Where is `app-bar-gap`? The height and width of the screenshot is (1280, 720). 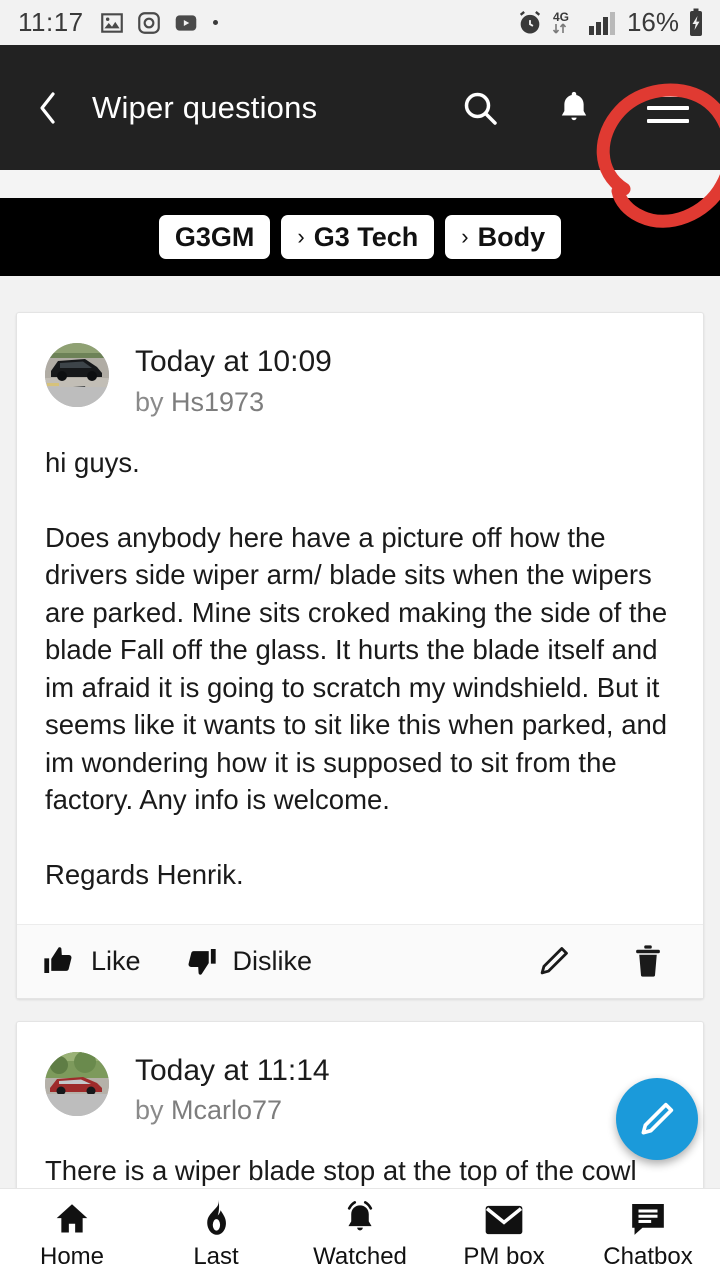 app-bar-gap is located at coordinates (360, 184).